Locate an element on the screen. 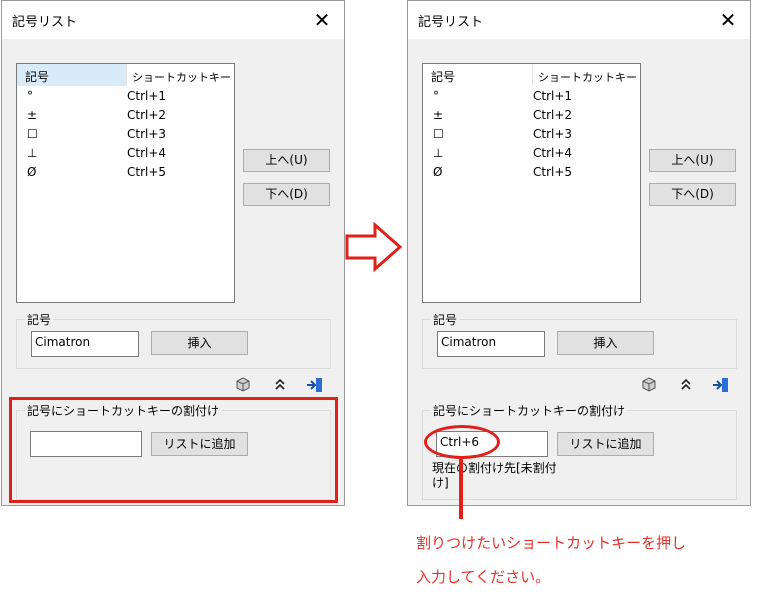  callout-line is located at coordinates (461, 489).